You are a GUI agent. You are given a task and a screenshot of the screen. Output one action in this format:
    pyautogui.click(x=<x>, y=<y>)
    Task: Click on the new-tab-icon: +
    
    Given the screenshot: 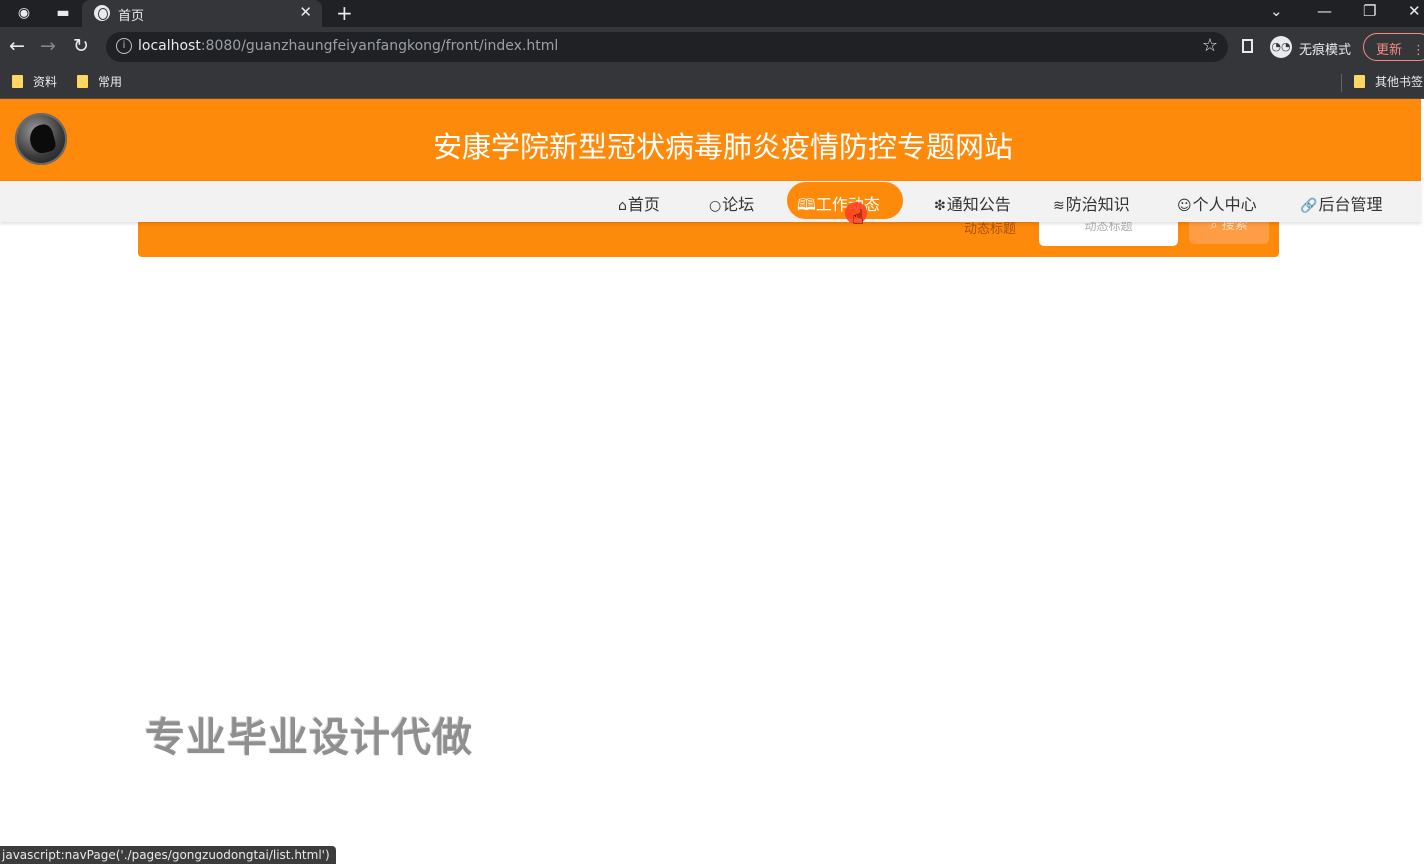 What is the action you would take?
    pyautogui.click(x=344, y=13)
    